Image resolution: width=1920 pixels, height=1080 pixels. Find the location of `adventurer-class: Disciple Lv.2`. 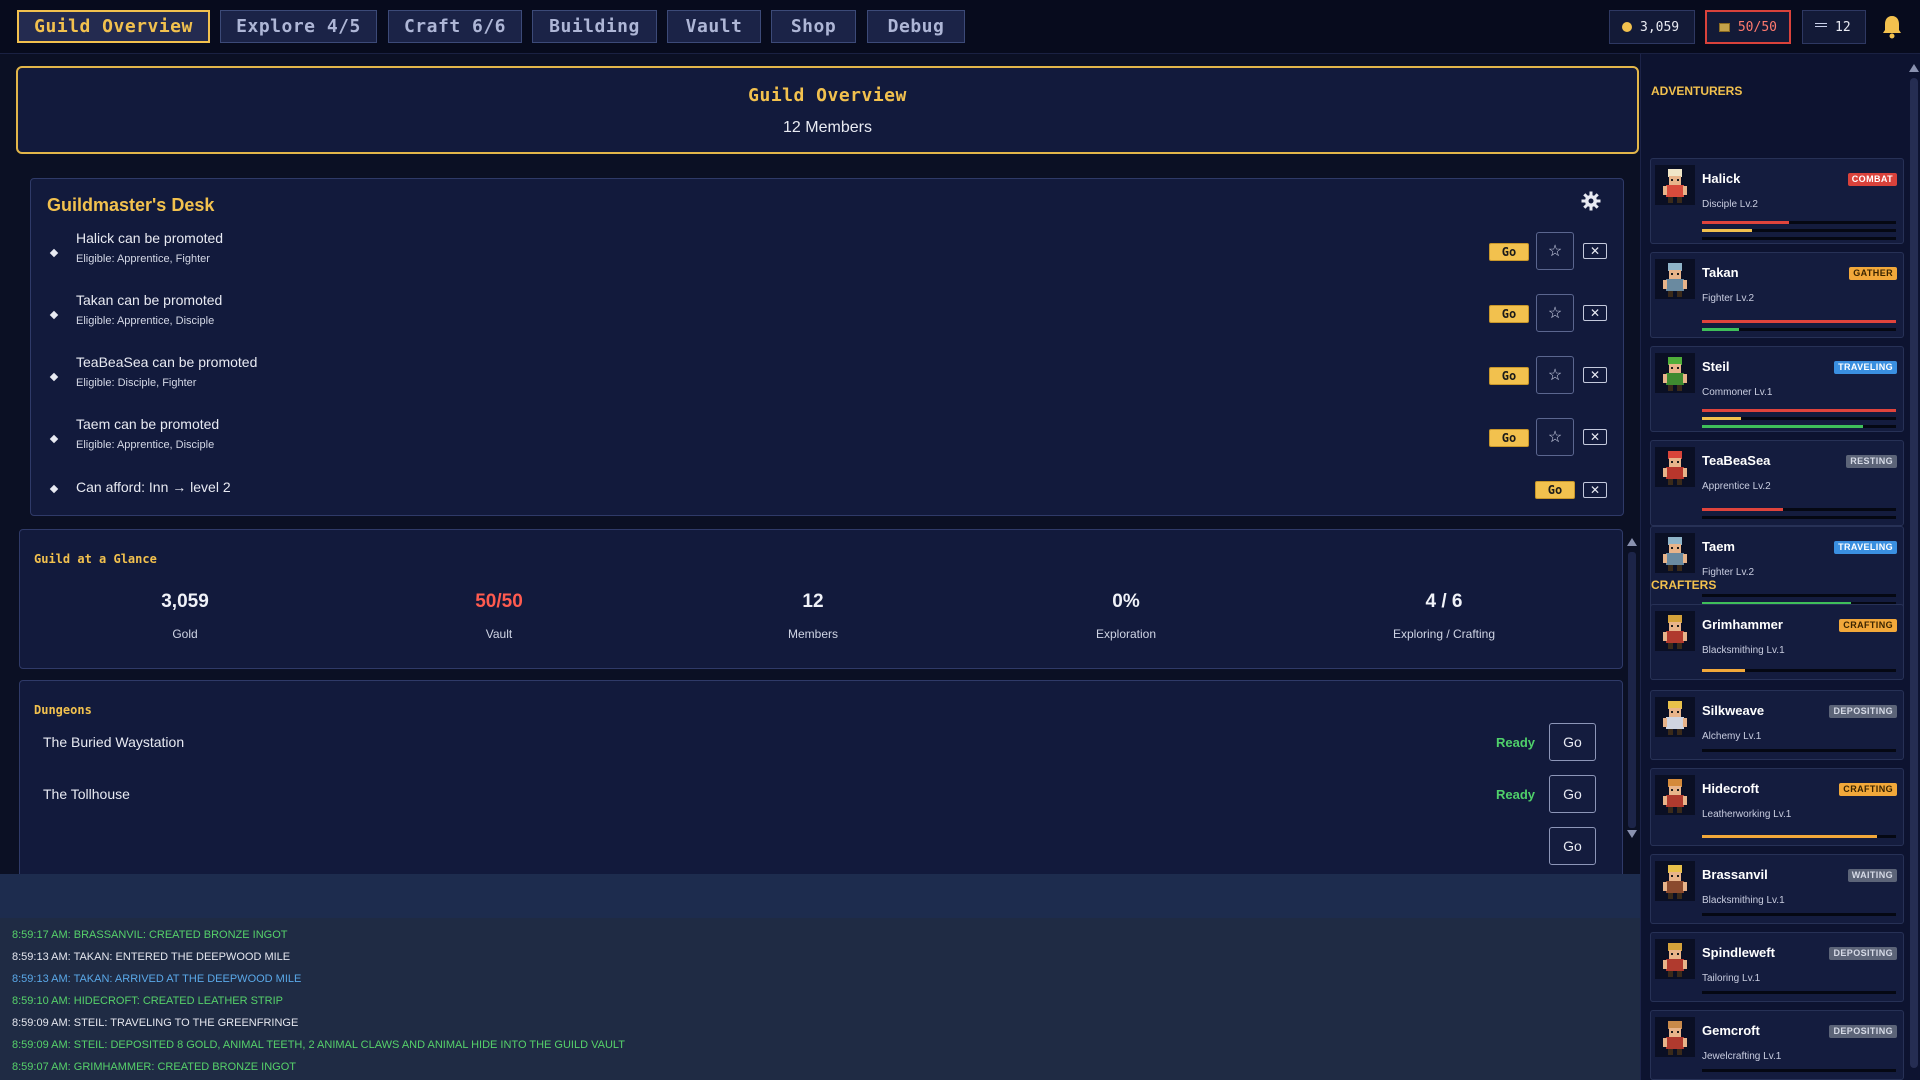

adventurer-class: Disciple Lv.2 is located at coordinates (1730, 204).